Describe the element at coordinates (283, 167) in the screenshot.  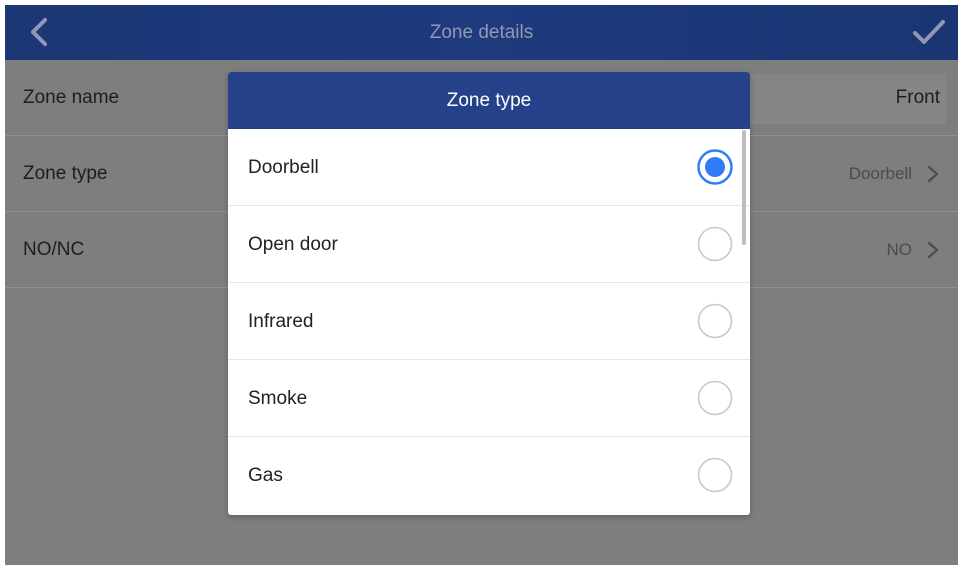
I see `option-label: Doorbell` at that location.